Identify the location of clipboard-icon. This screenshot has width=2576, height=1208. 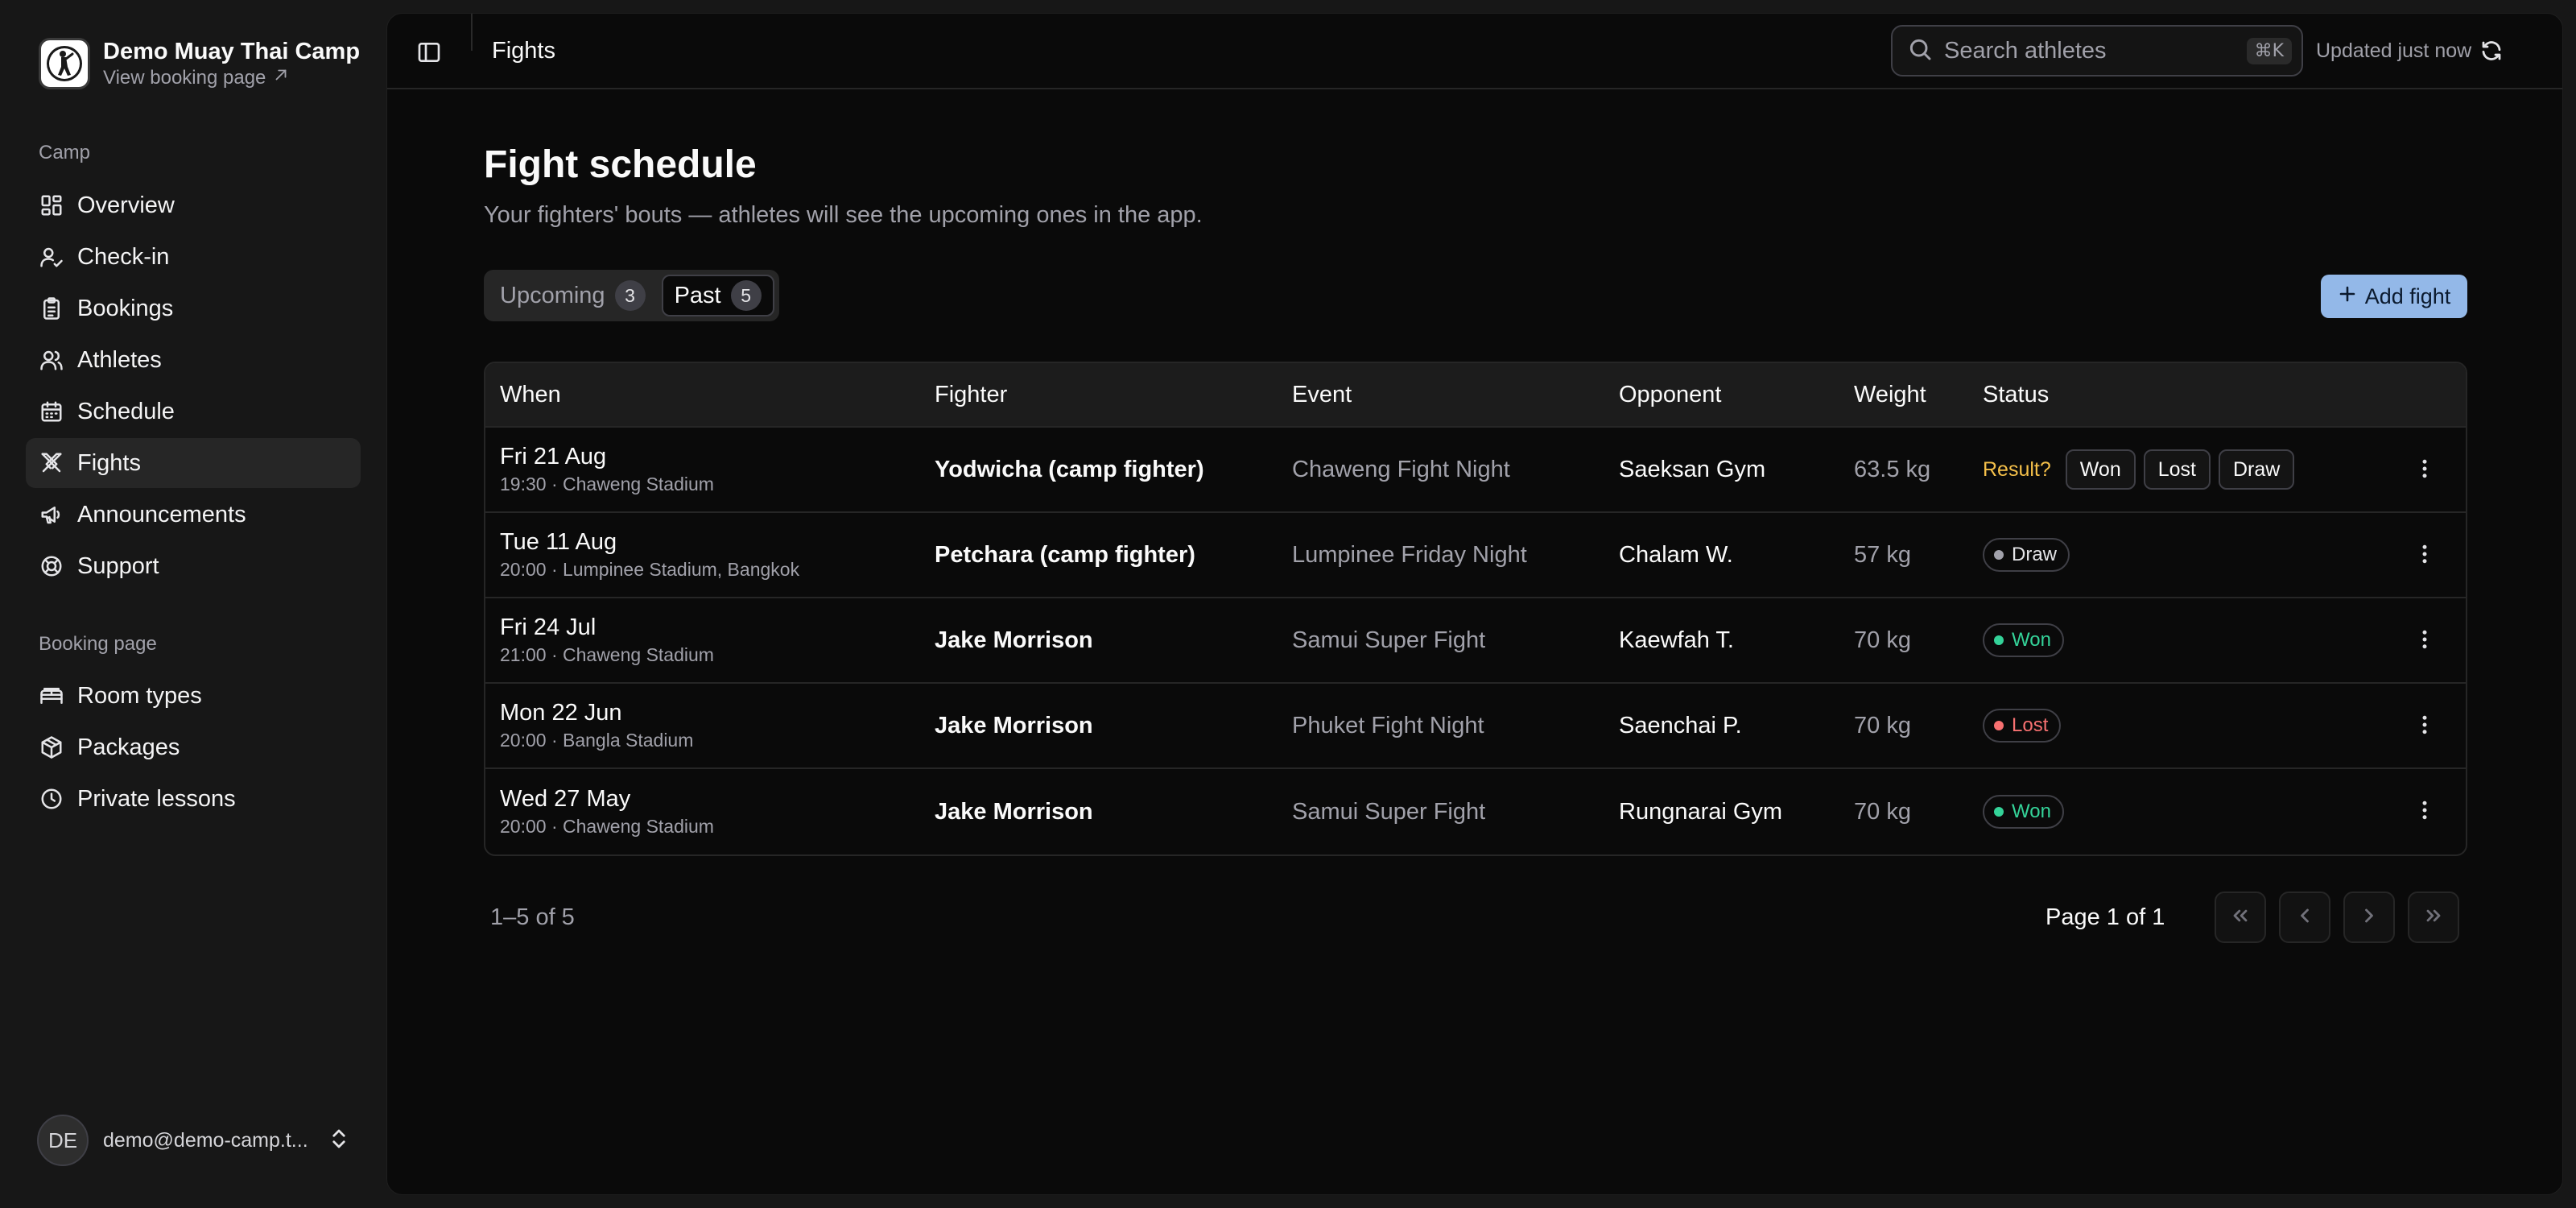
(51, 308).